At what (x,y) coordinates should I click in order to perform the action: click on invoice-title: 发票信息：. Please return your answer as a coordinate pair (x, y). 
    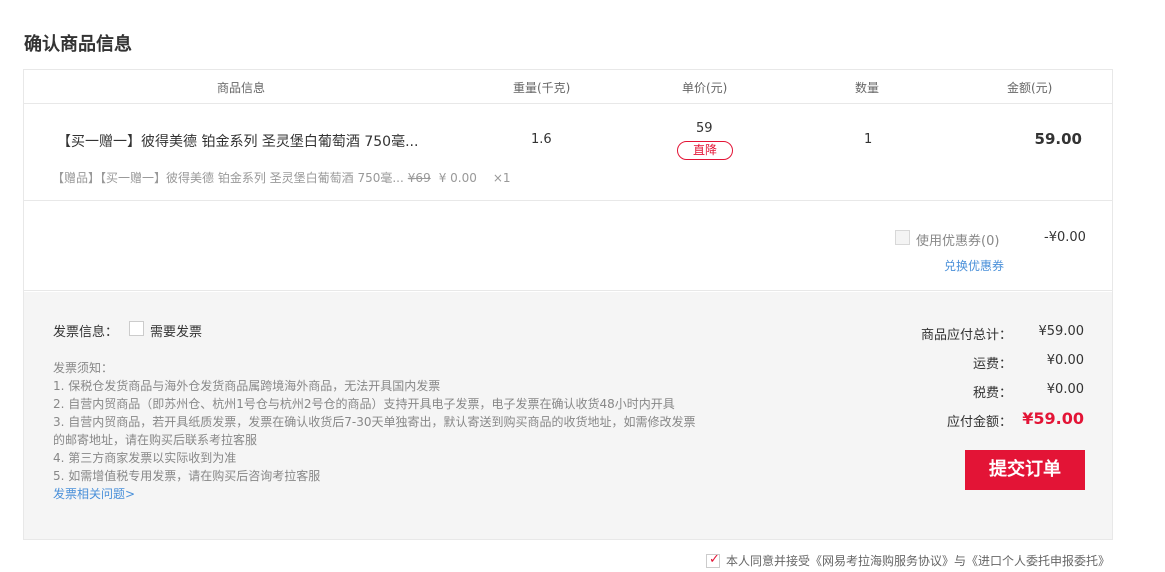
    Looking at the image, I should click on (86, 332).